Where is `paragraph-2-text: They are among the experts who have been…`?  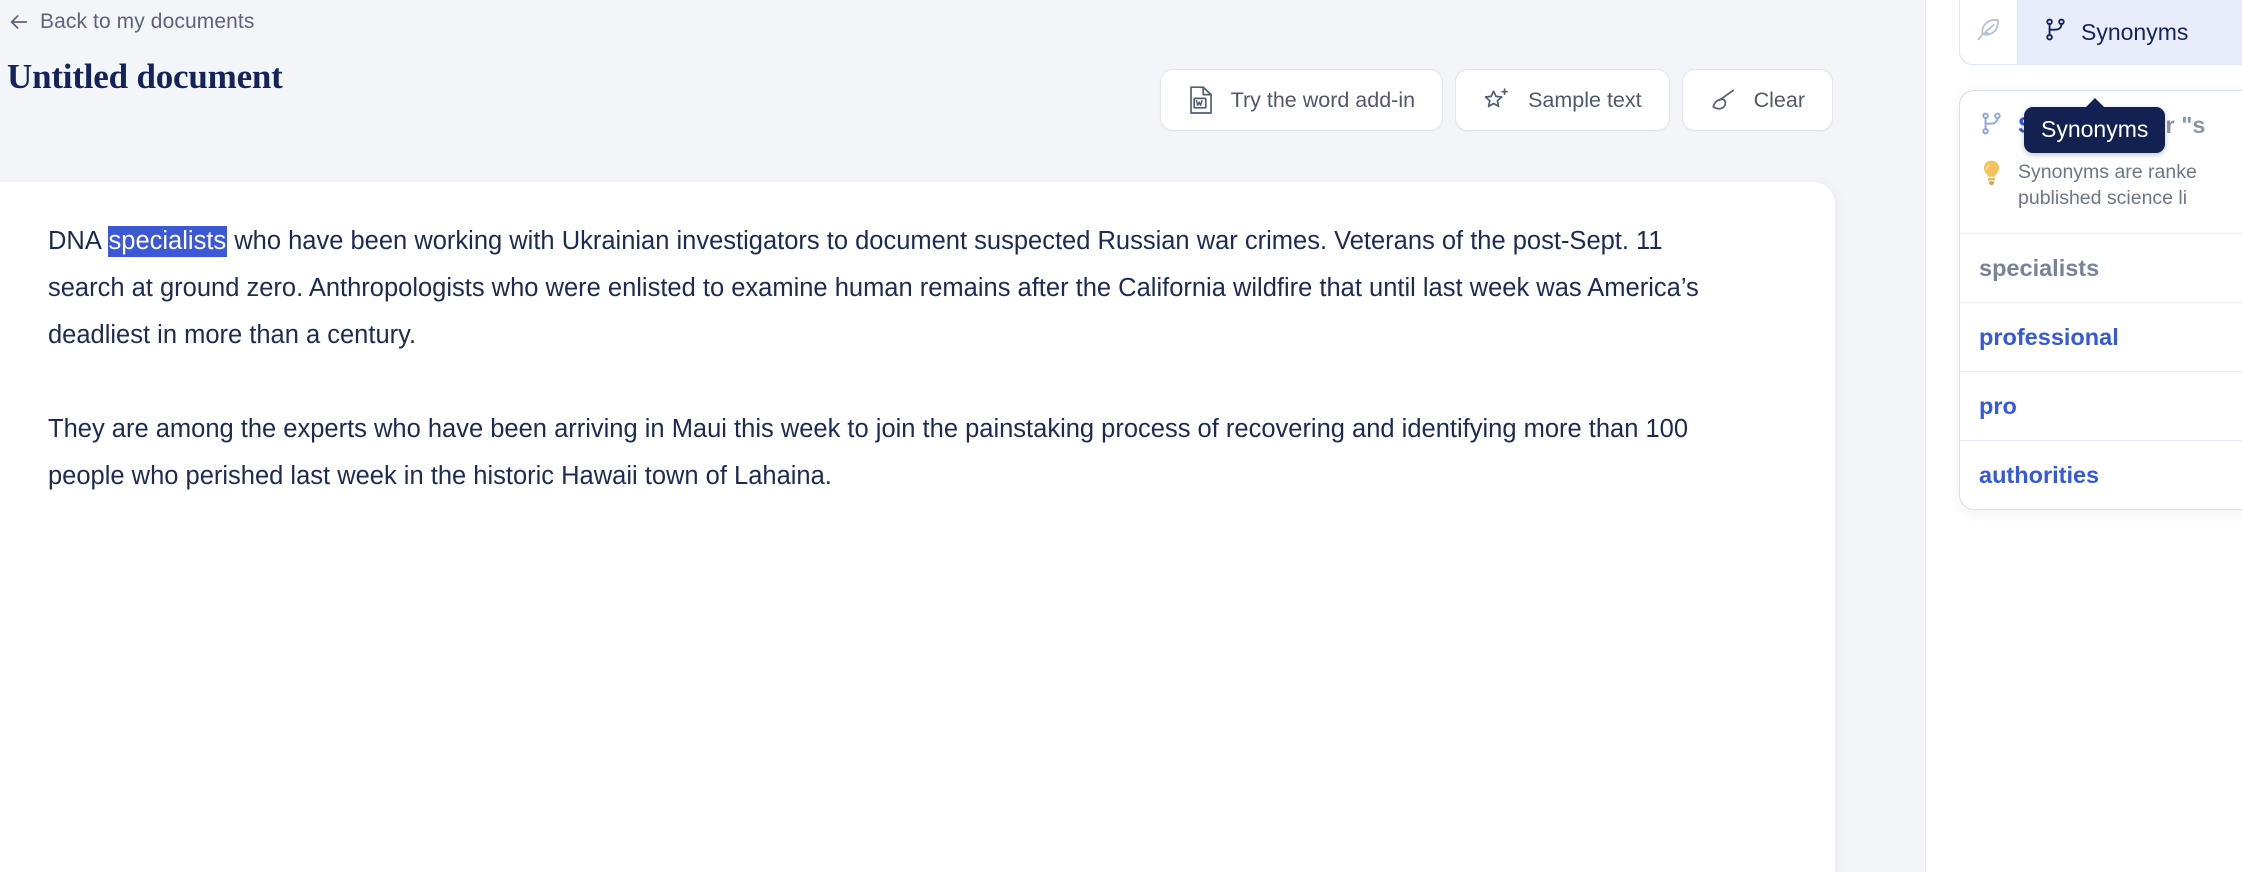 paragraph-2-text: They are among the experts who have been… is located at coordinates (868, 452).